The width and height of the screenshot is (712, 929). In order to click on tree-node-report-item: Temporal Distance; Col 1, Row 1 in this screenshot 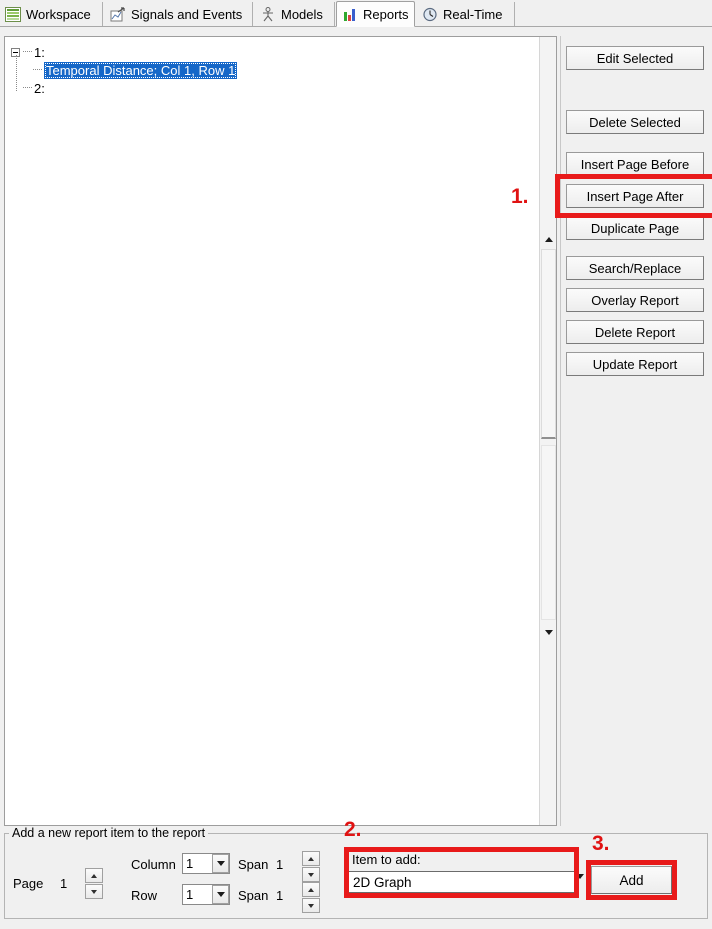, I will do `click(286, 70)`.